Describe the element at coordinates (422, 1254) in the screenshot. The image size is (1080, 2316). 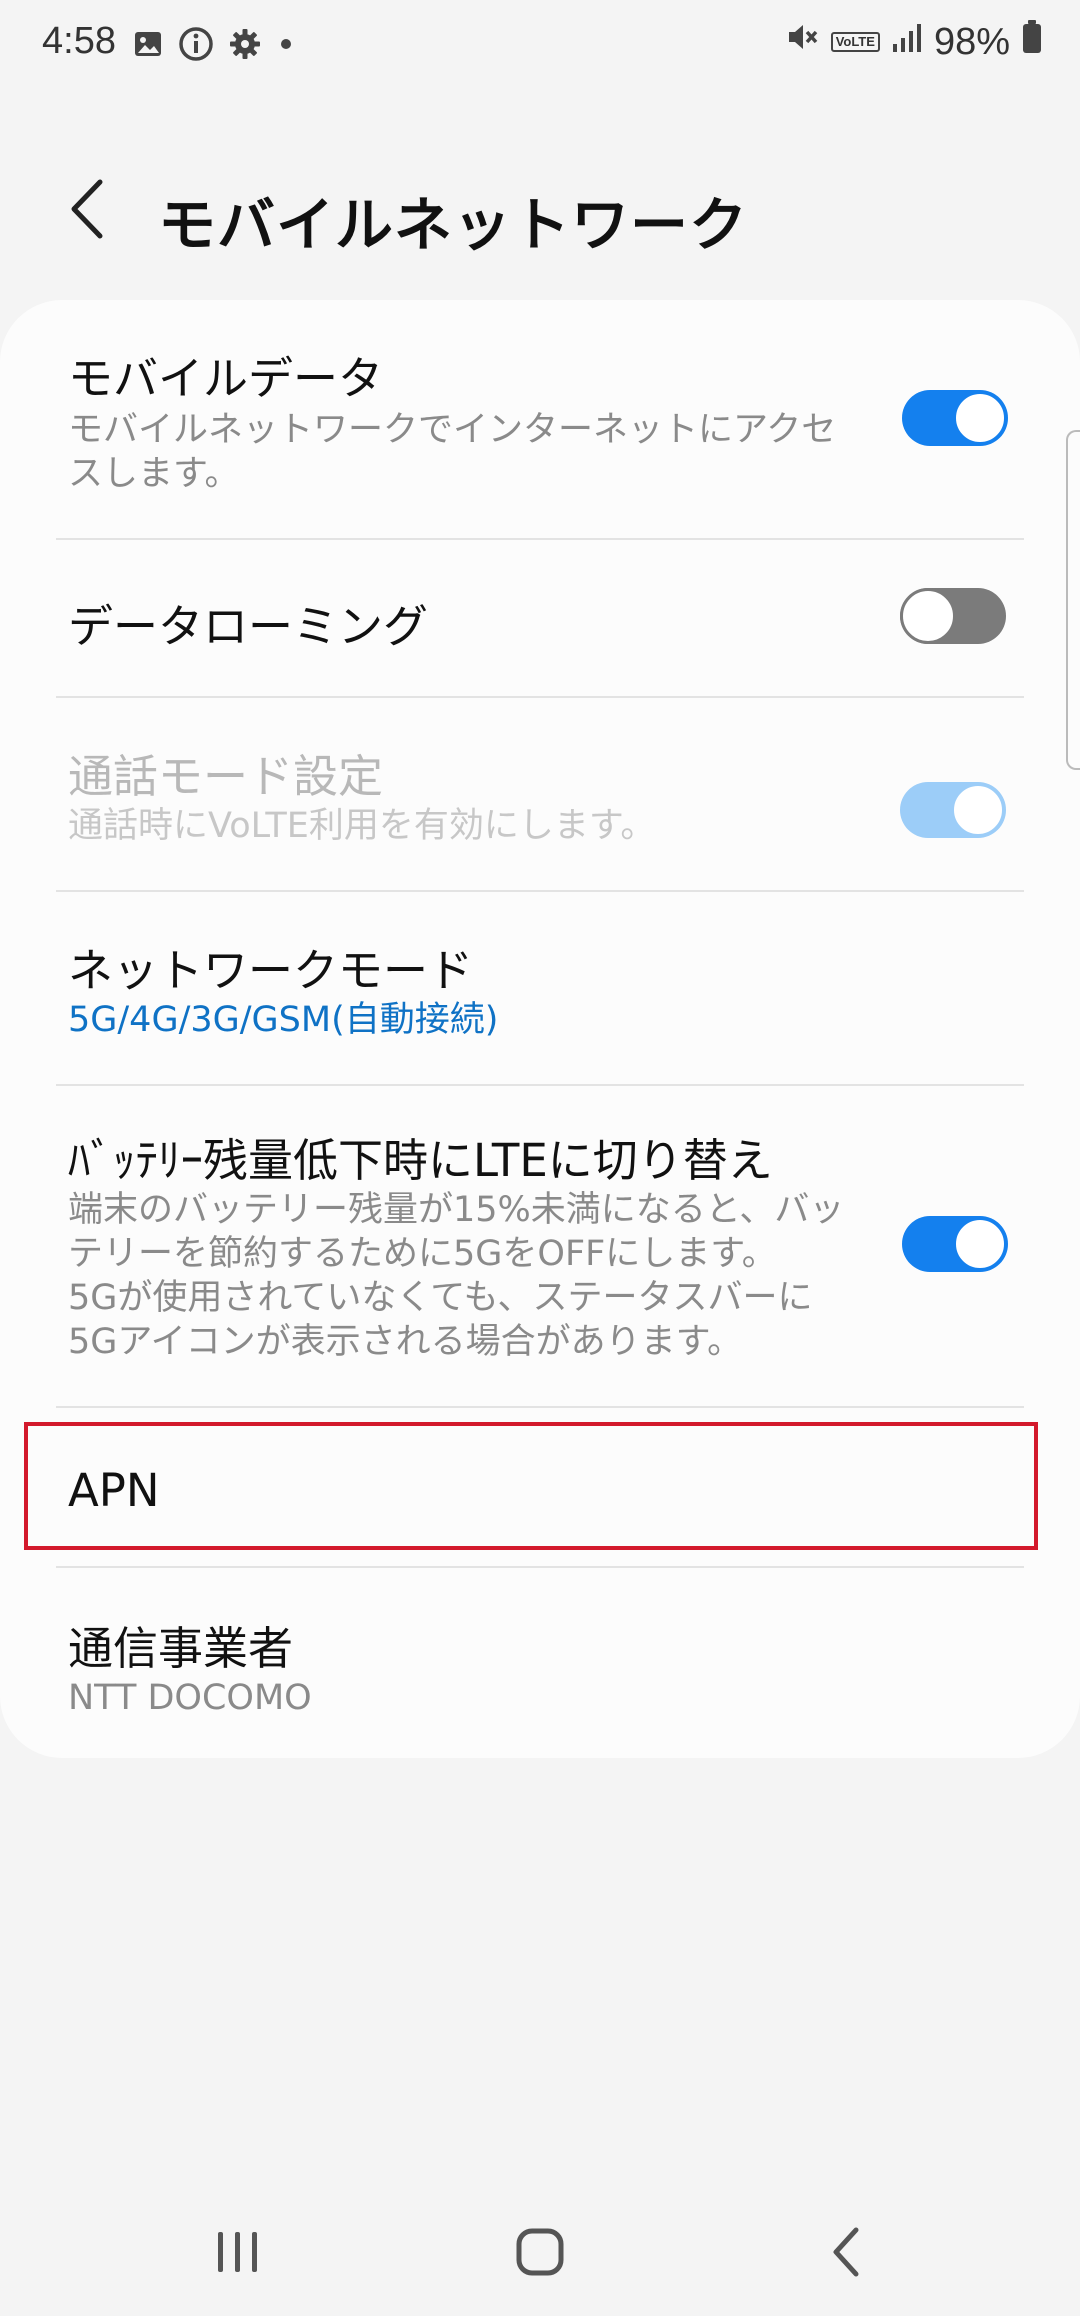
I see `setting-subtitle: テリーを節約するために5GをOFFにします。` at that location.